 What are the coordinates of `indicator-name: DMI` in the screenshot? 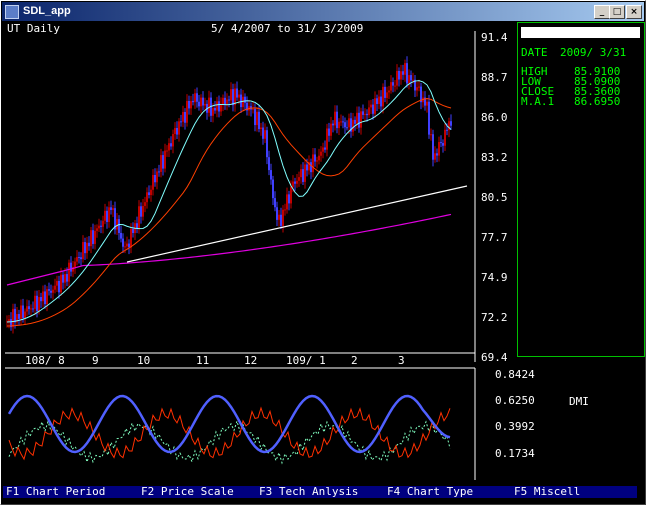 It's located at (579, 401).